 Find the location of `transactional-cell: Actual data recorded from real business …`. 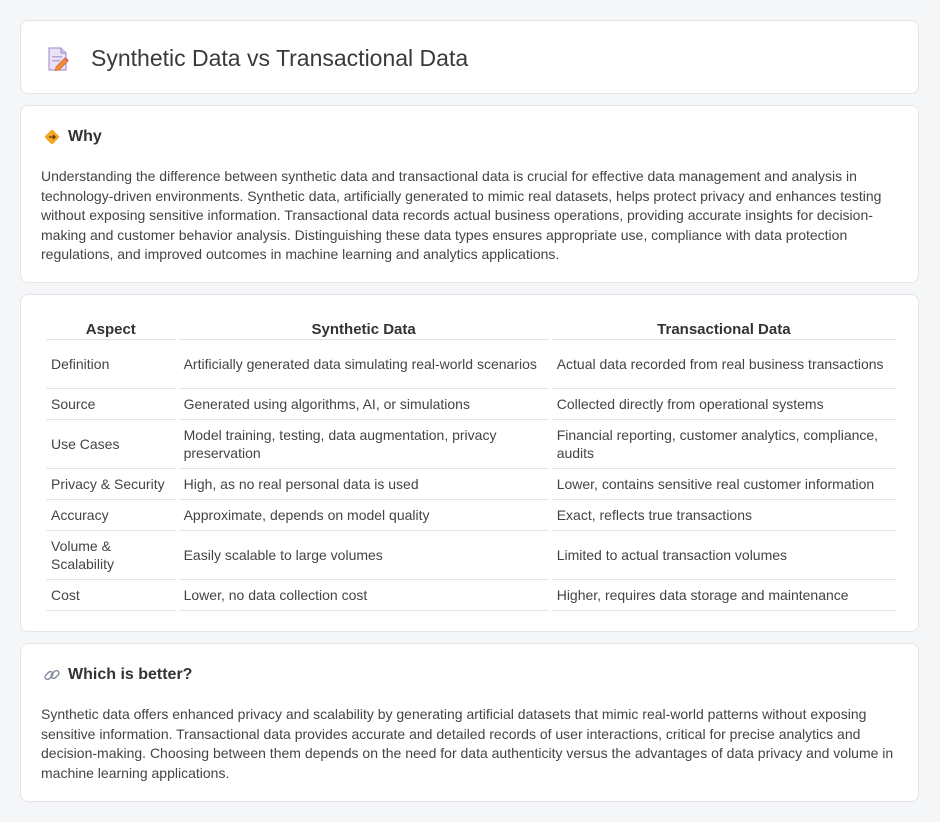

transactional-cell: Actual data recorded from real business … is located at coordinates (723, 364).